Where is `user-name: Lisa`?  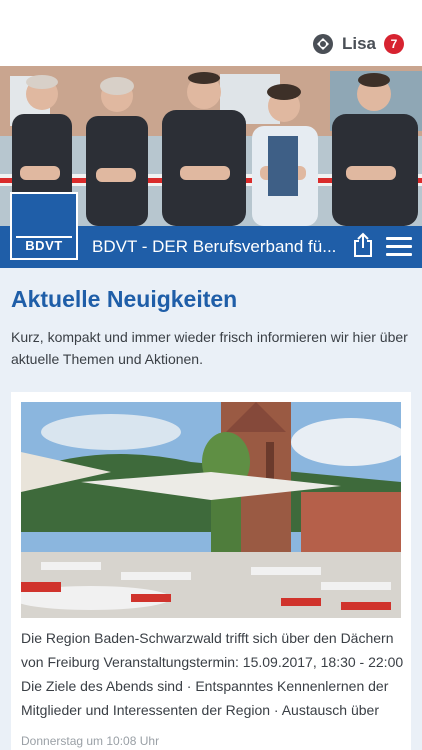 user-name: Lisa is located at coordinates (359, 44).